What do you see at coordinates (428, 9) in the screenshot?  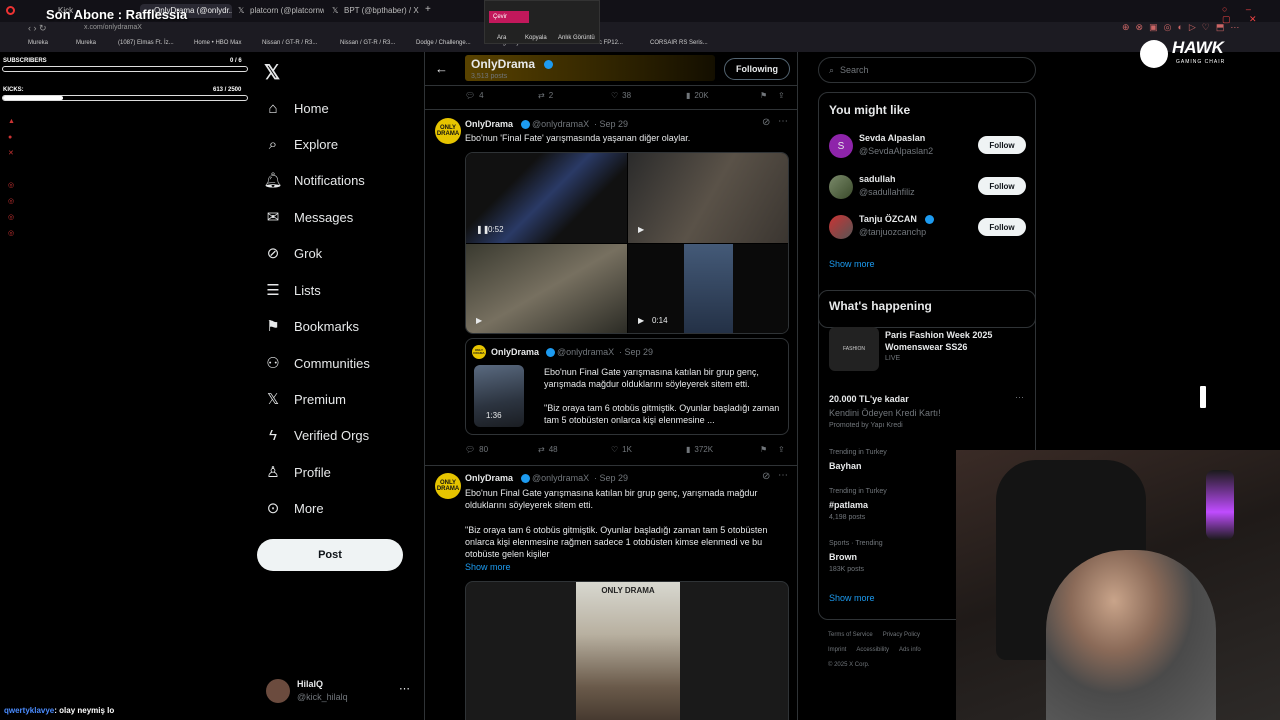 I see `new-tab-button: +` at bounding box center [428, 9].